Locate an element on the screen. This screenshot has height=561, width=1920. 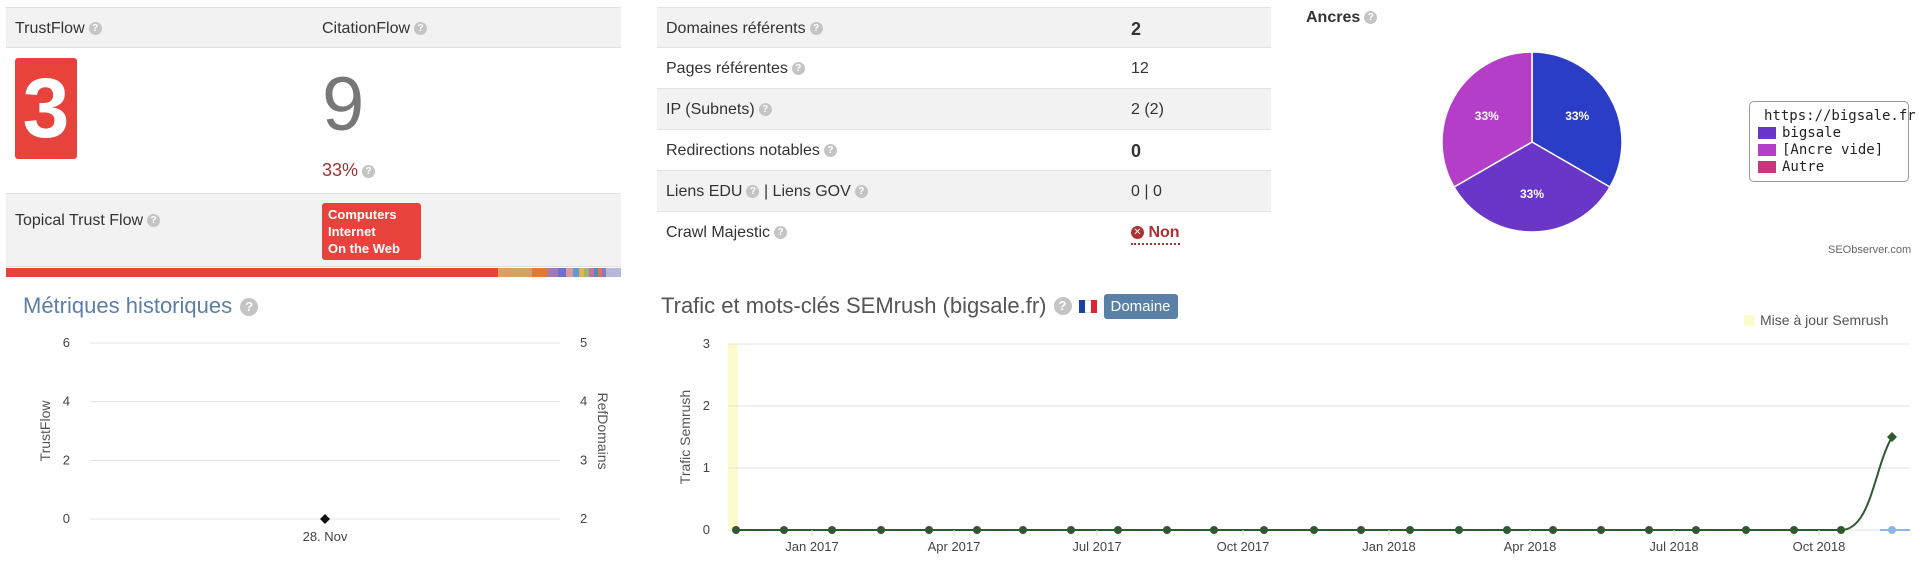
y-tick-label: 4 is located at coordinates (66, 401).